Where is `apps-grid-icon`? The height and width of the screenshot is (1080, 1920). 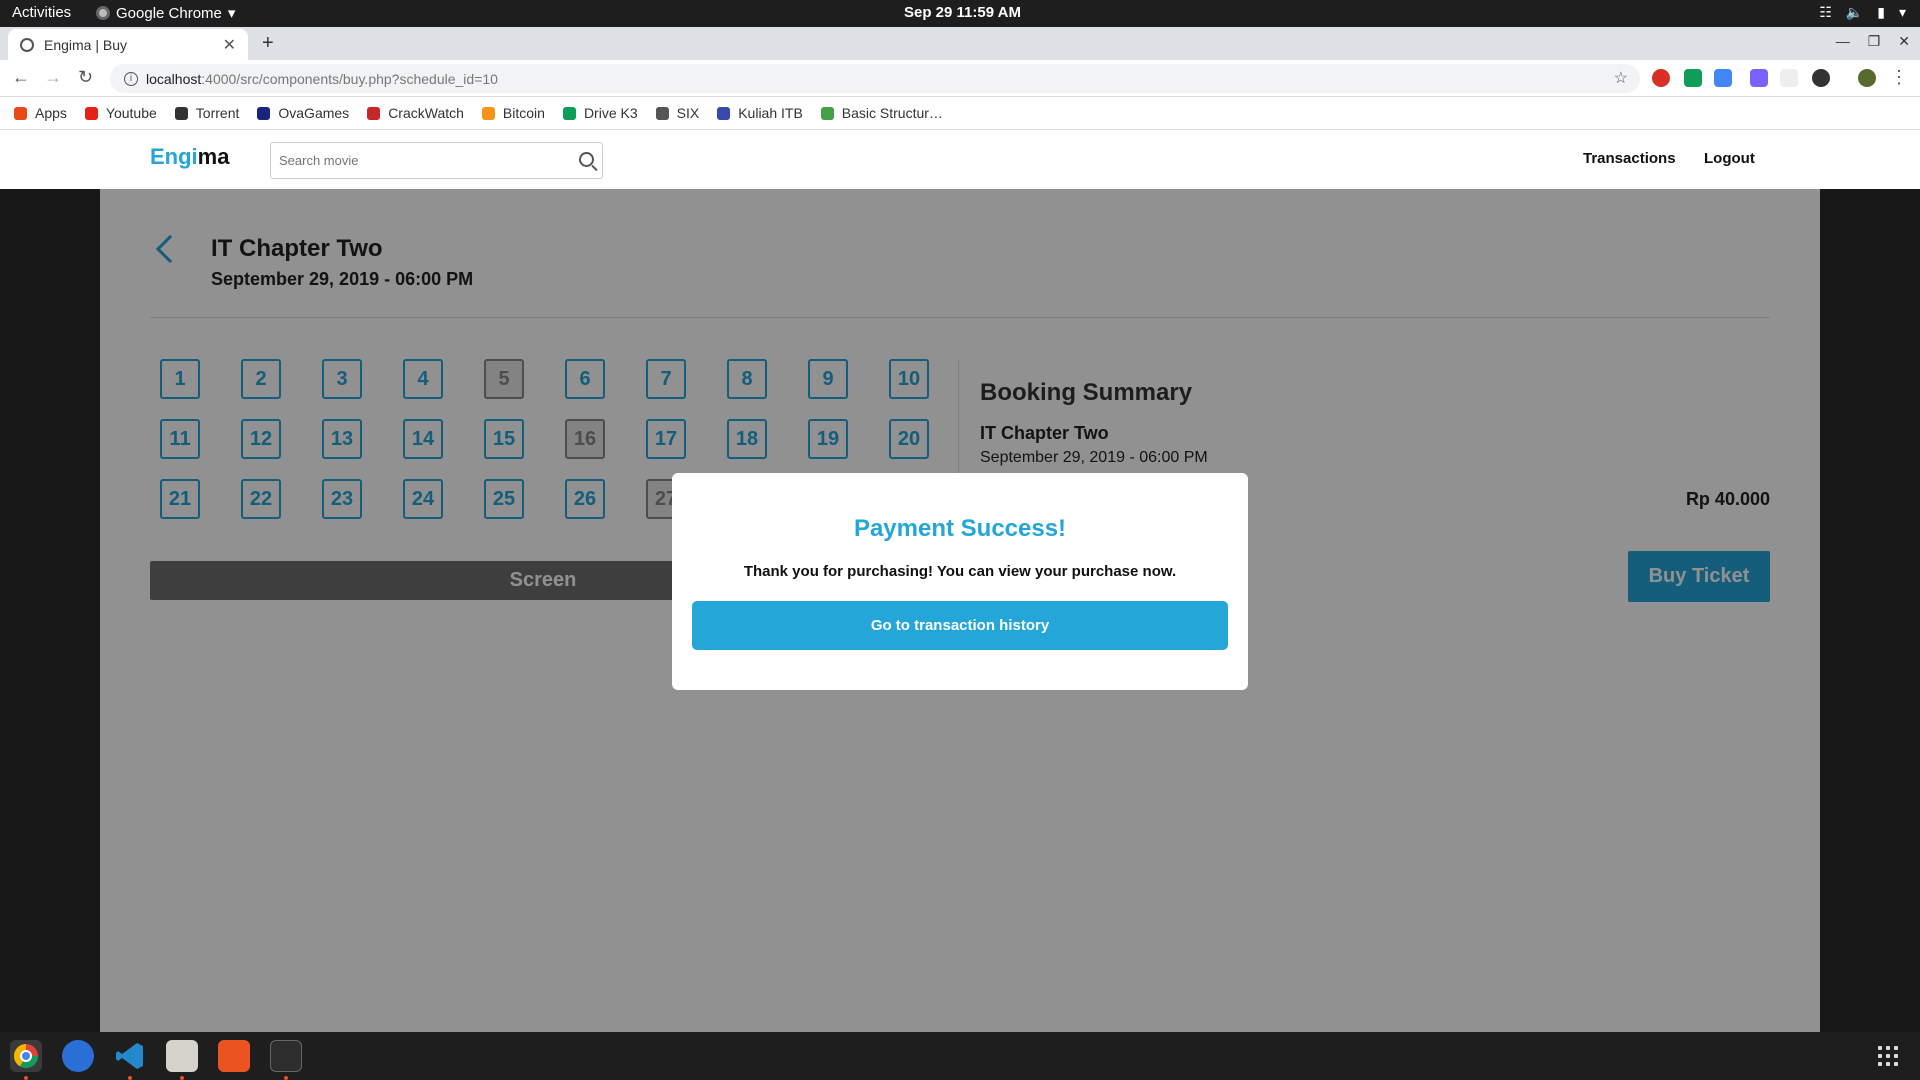 apps-grid-icon is located at coordinates (20, 113).